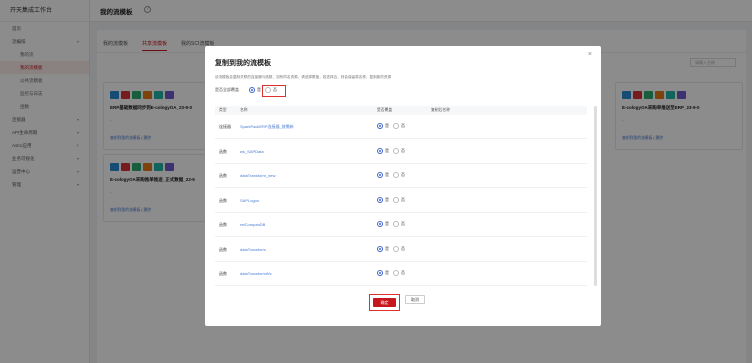  I want to click on col-overwrite: 是否覆盖, so click(385, 110).